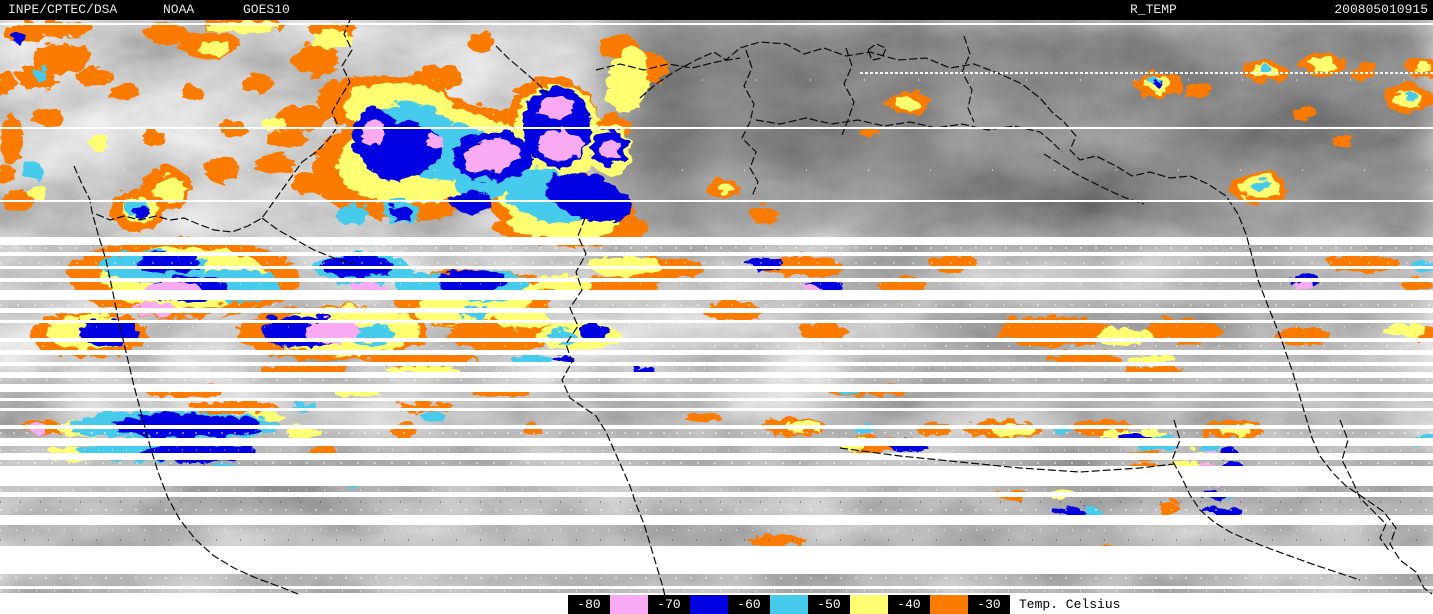 This screenshot has width=1433, height=614. Describe the element at coordinates (1153, 9) in the screenshot. I see `product-label: R_TEMP` at that location.